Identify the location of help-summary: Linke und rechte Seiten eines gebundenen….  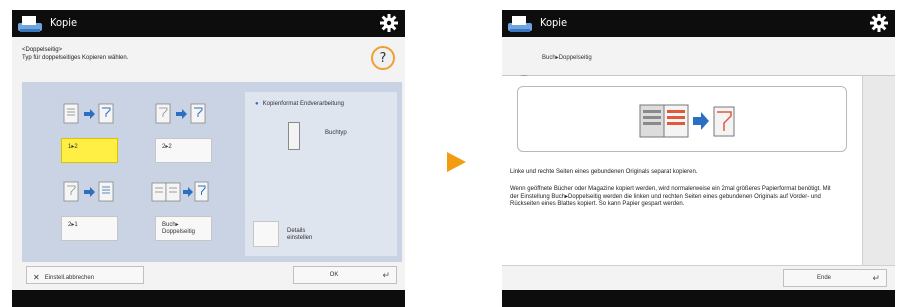
(604, 172).